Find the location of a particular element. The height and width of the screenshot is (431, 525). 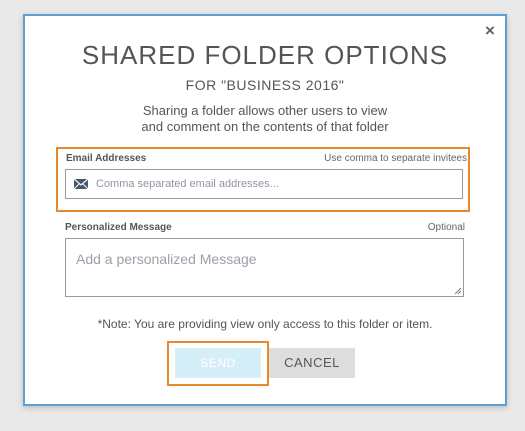

close-icon: × is located at coordinates (490, 31).